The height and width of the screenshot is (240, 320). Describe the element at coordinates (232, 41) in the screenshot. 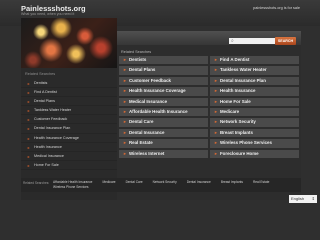

I see `search-icon: ⌕` at that location.